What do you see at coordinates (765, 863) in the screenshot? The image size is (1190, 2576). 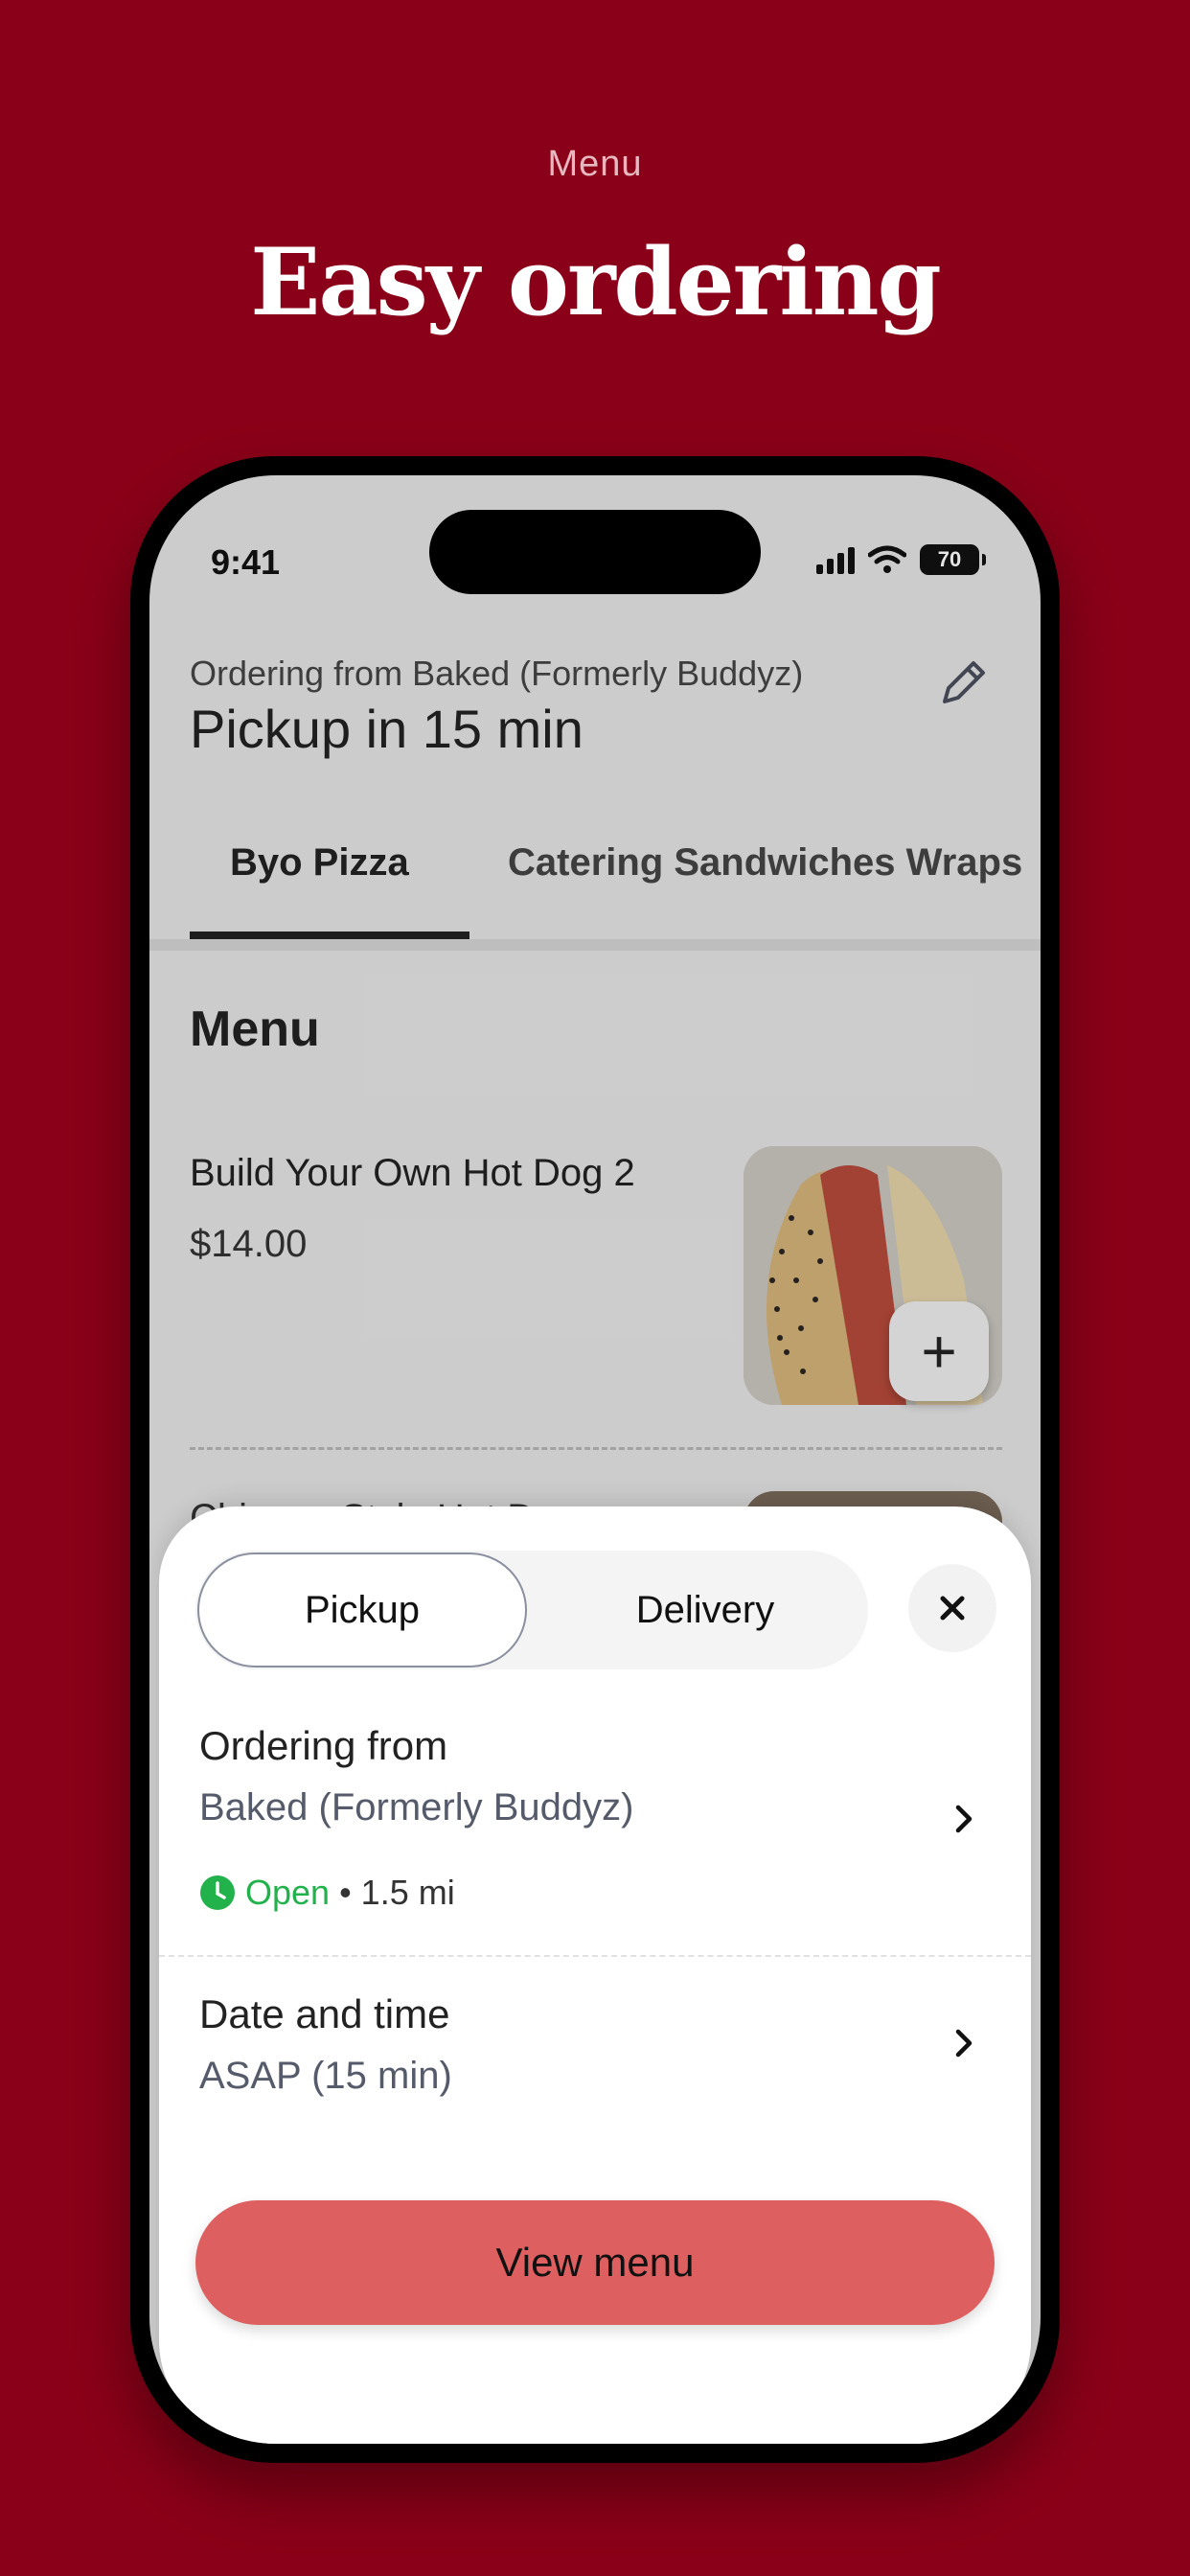 I see `tab-catering-sandwiches-wraps: Catering Sandwiches Wraps` at bounding box center [765, 863].